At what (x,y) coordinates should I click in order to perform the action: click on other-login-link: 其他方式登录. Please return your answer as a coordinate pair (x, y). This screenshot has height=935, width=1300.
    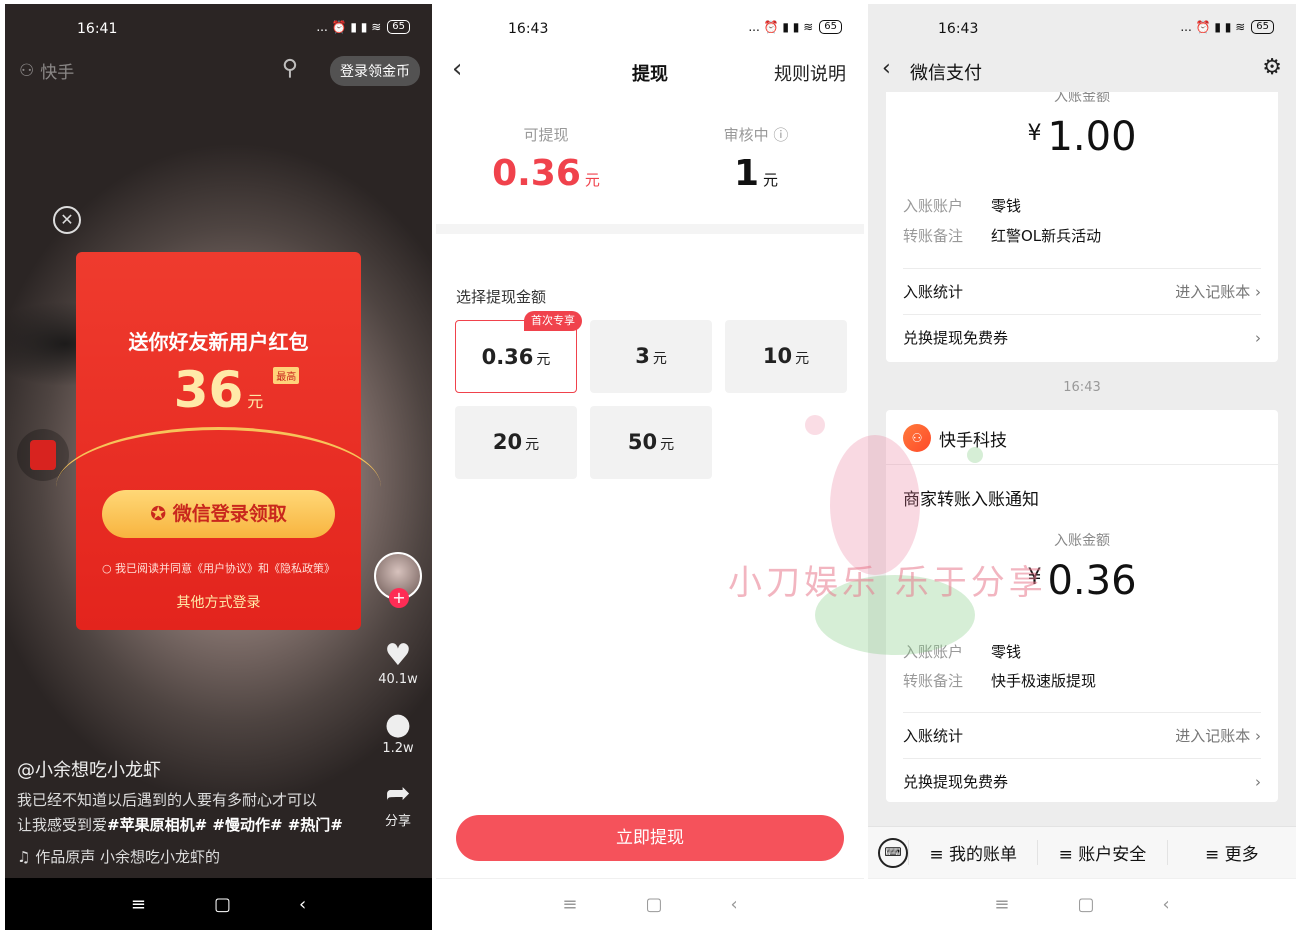
    Looking at the image, I should click on (218, 602).